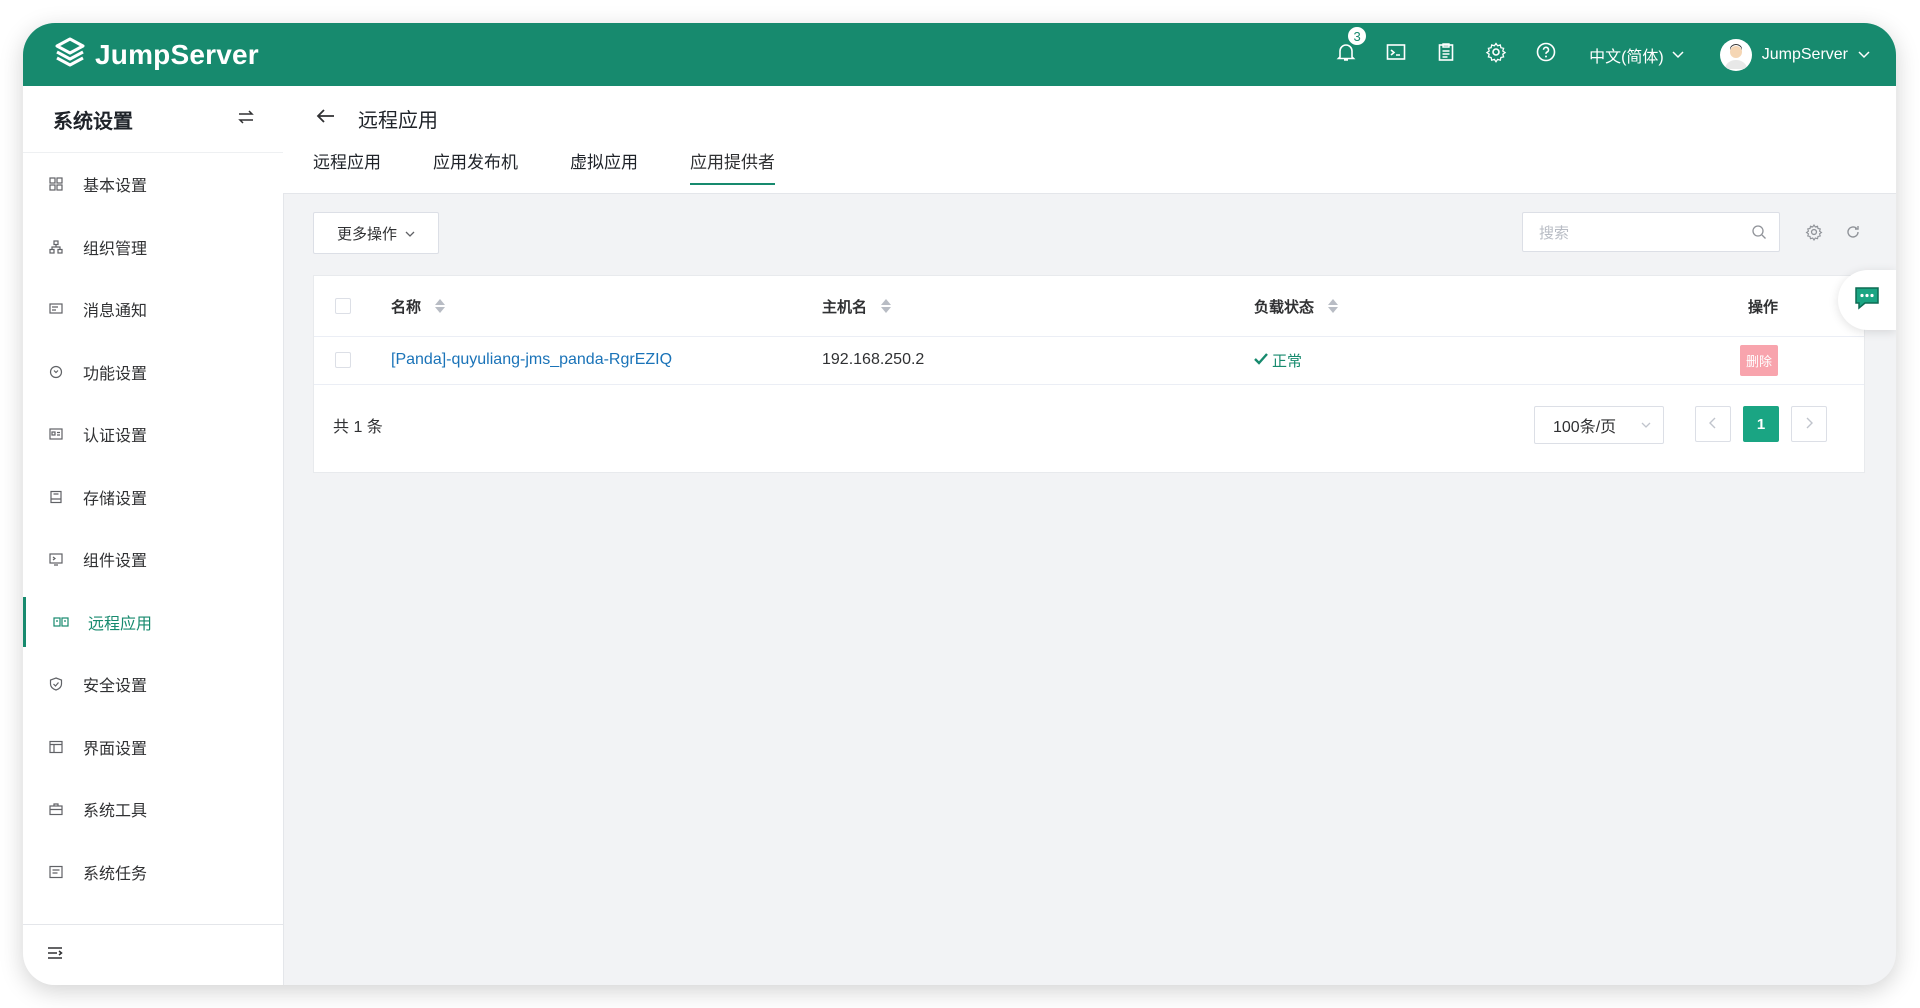  I want to click on page-title-row: 远程应用, so click(377, 118).